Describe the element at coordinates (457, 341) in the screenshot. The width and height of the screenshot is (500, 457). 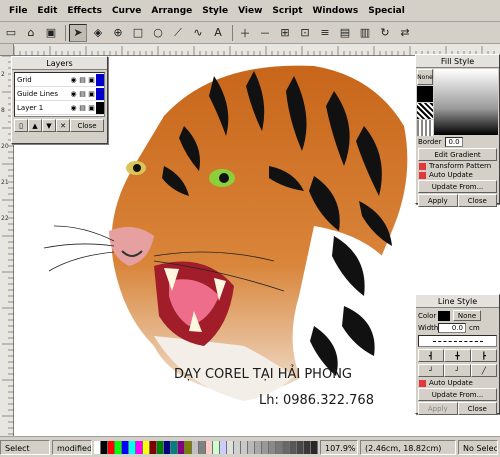
I see `line-dash-selector` at that location.